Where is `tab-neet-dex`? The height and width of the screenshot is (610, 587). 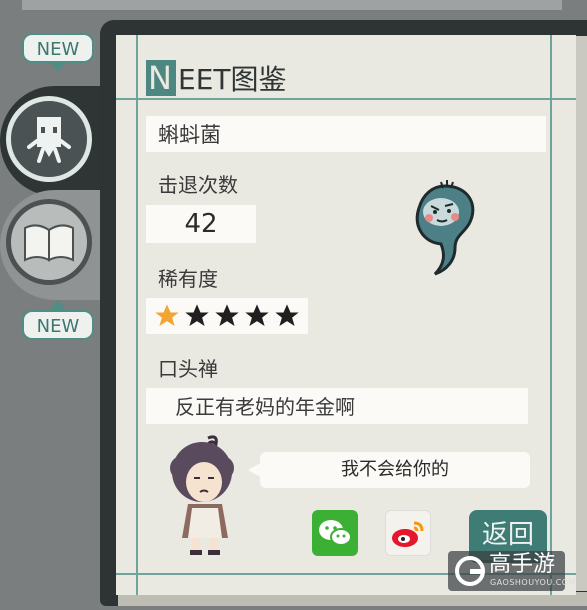
tab-neet-dex is located at coordinates (49, 139).